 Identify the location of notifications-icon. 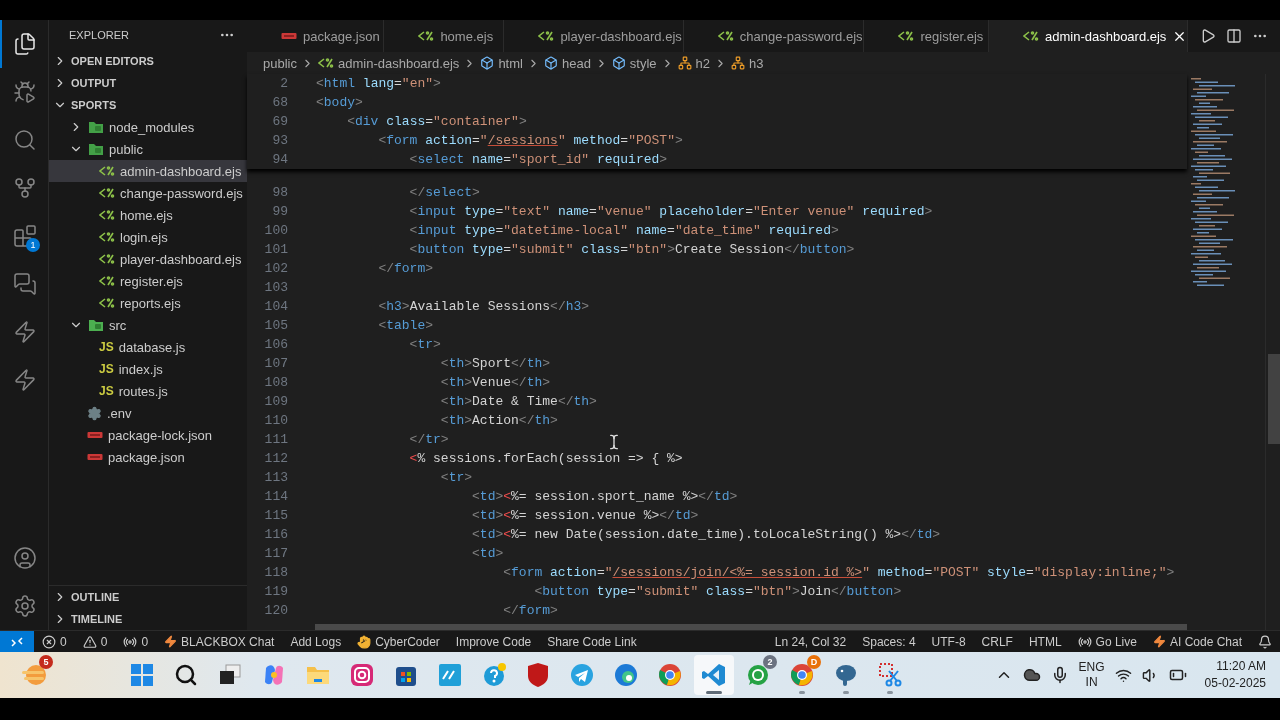
(1265, 641).